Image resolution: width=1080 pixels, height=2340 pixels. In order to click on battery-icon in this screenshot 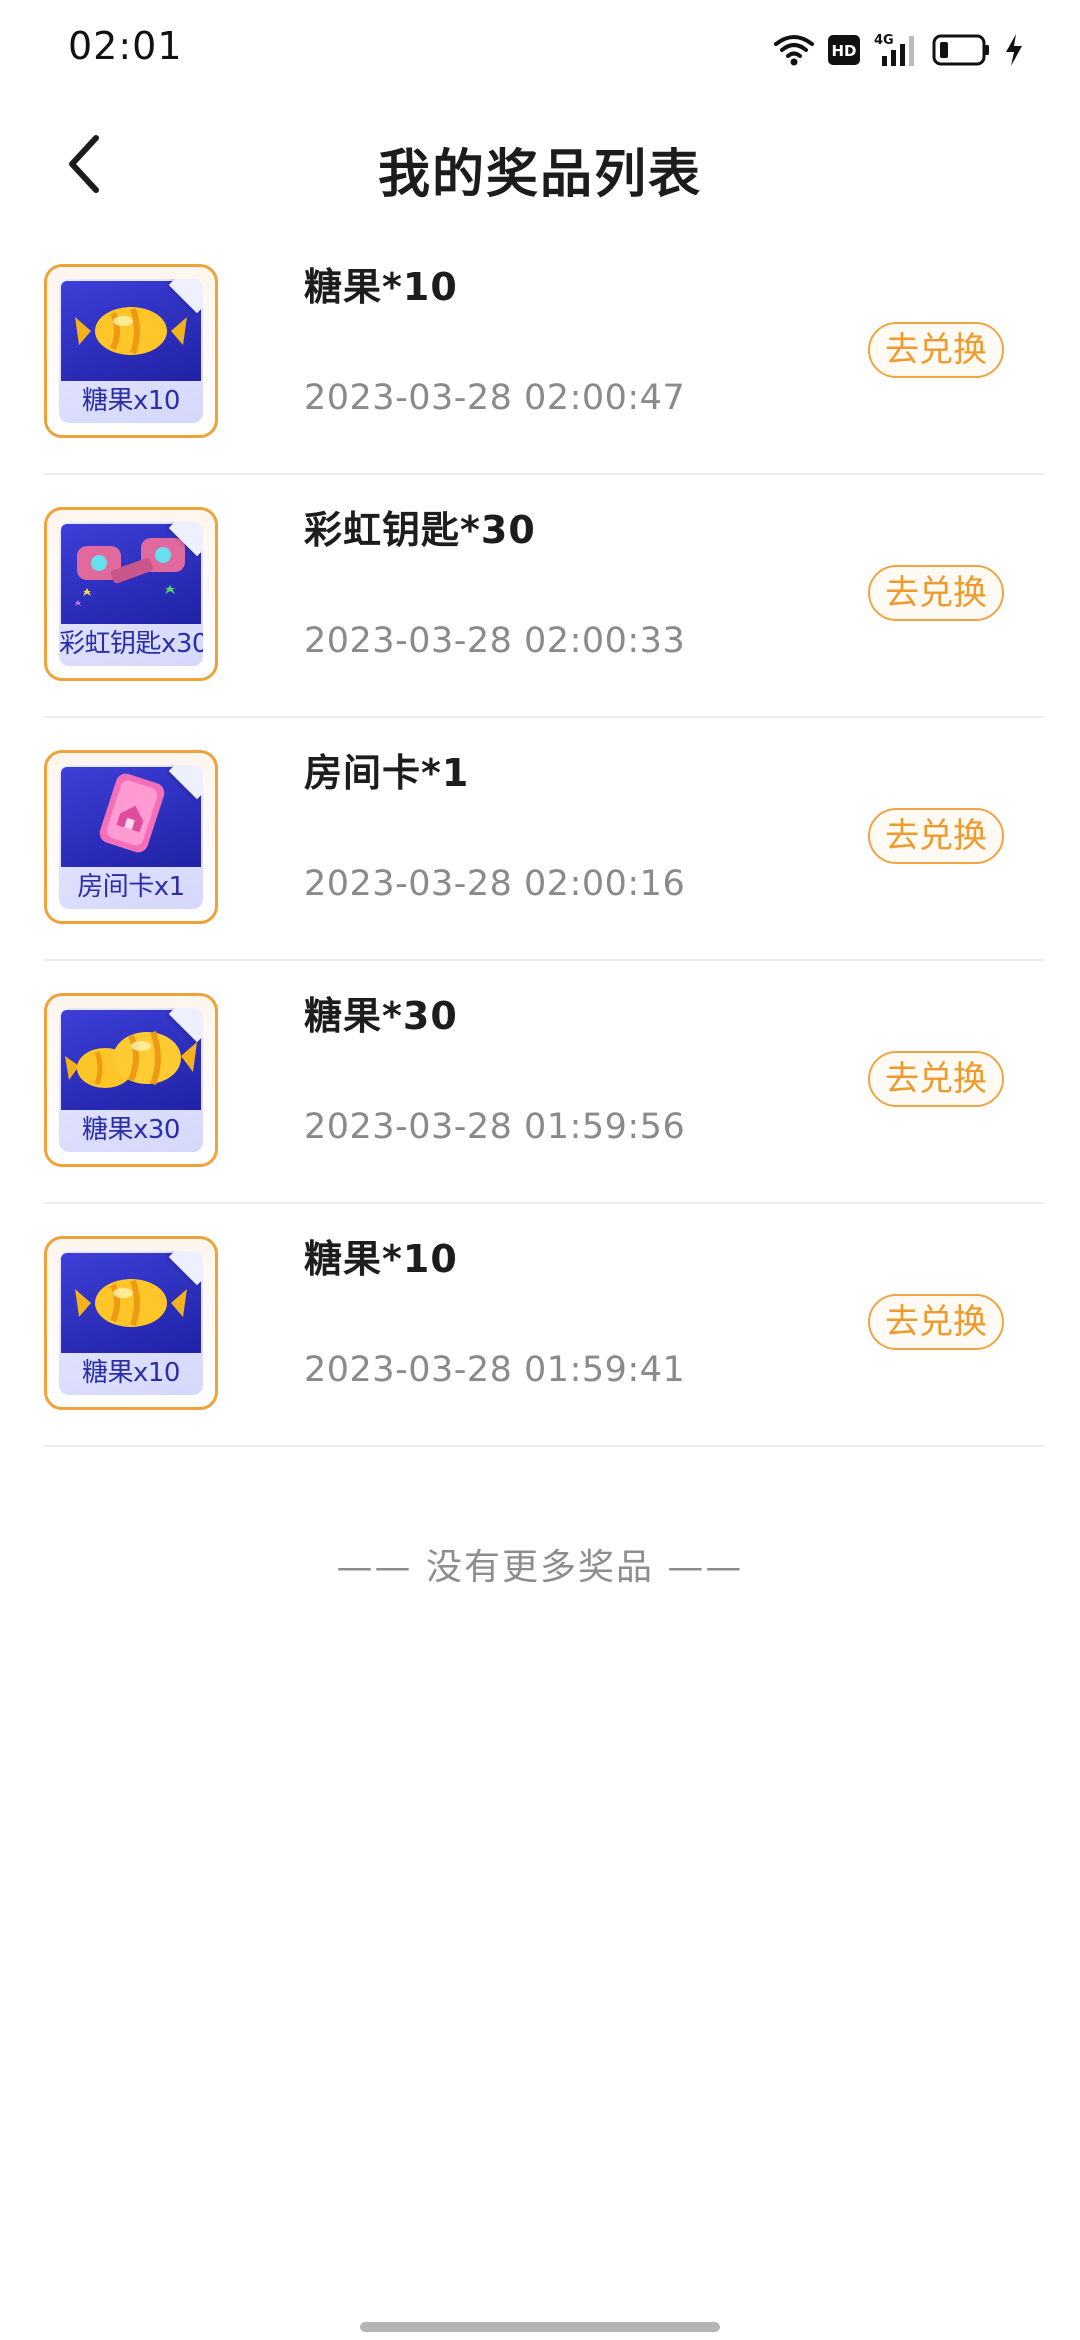, I will do `click(961, 50)`.